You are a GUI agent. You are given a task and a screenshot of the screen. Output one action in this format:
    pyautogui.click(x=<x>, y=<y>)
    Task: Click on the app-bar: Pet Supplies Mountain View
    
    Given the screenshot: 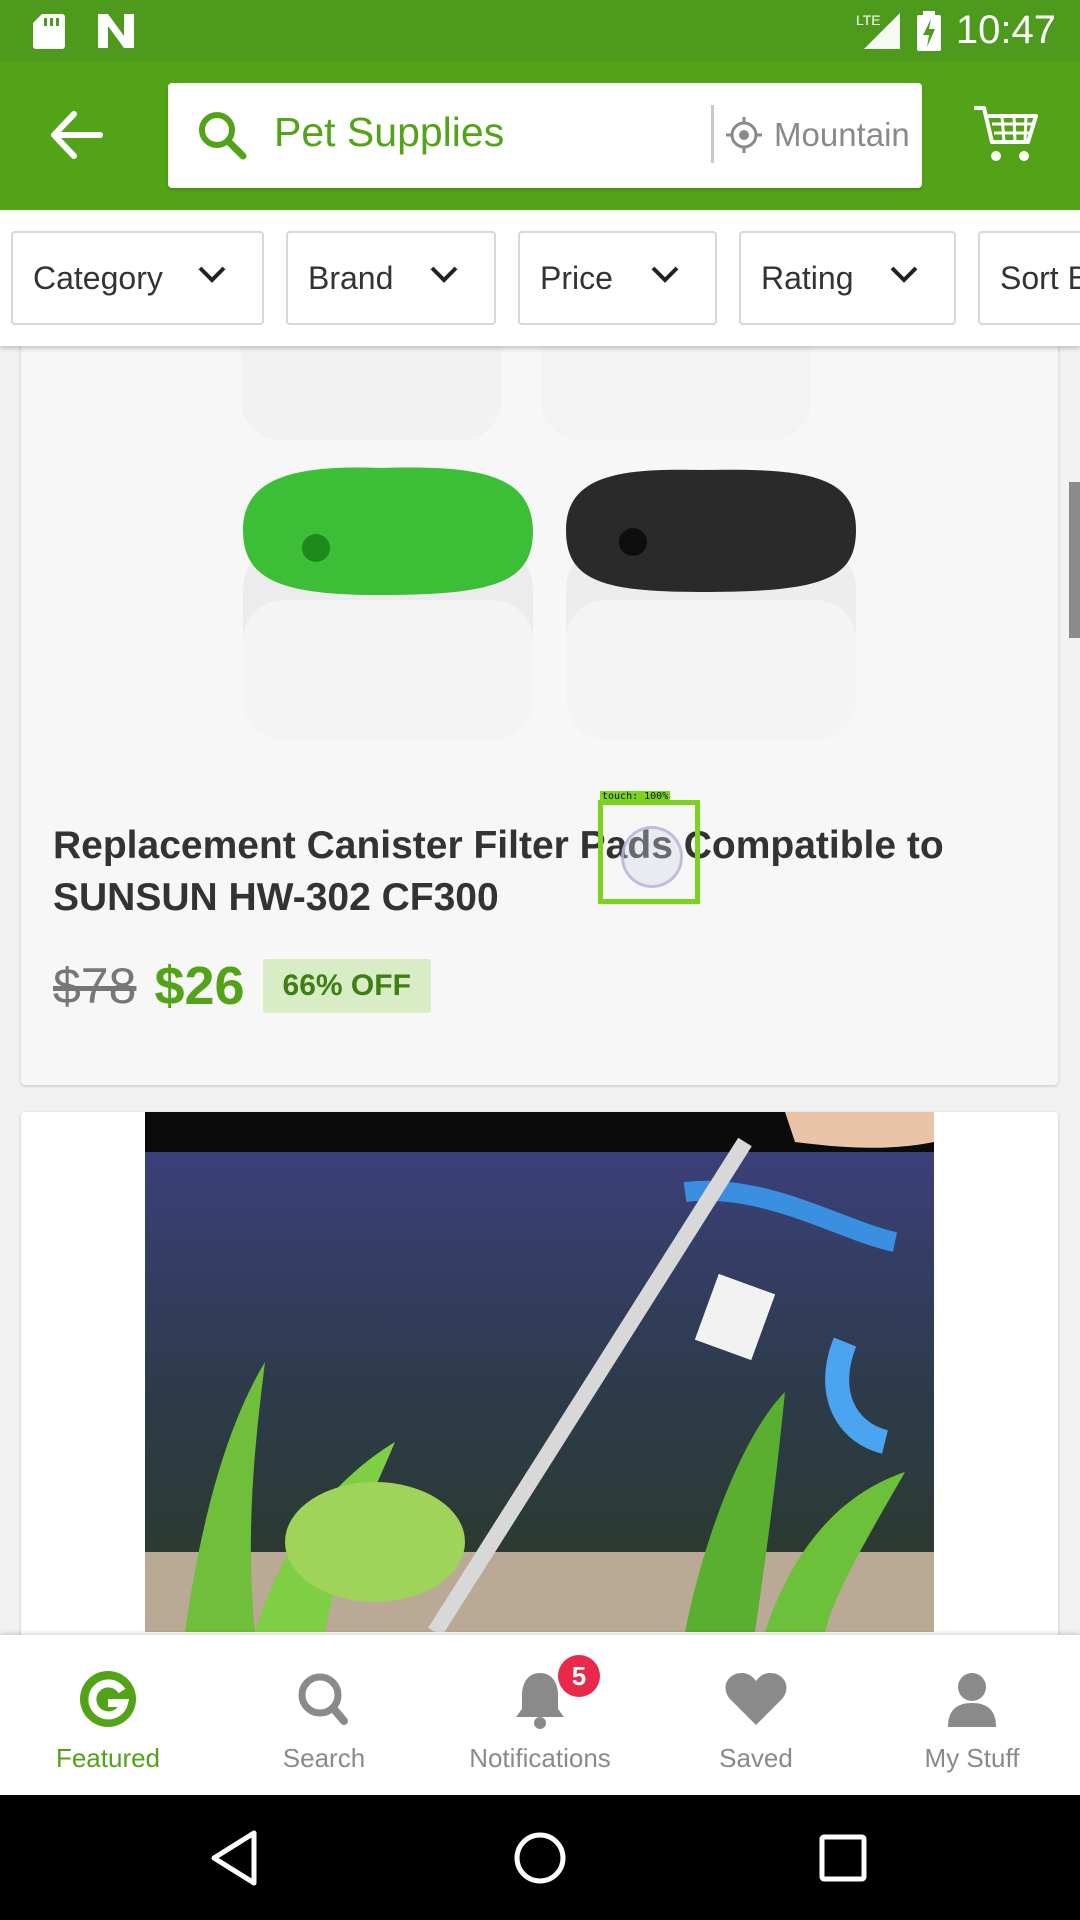 What is the action you would take?
    pyautogui.click(x=540, y=136)
    